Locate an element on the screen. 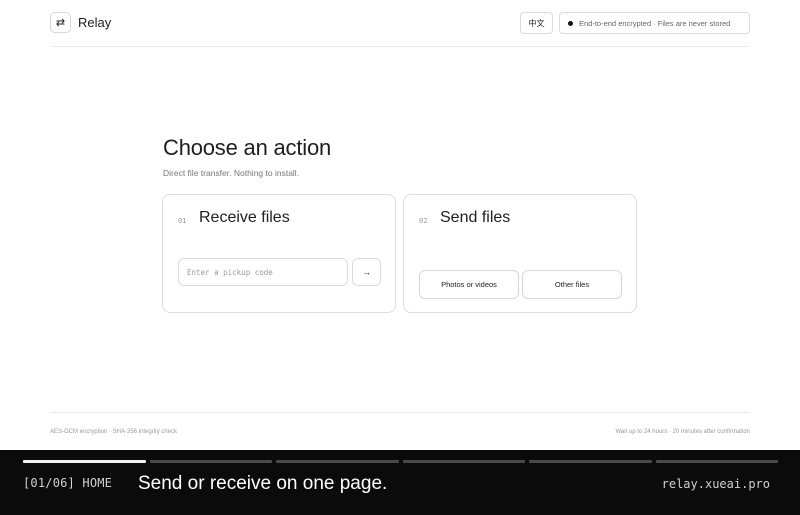 This screenshot has width=800, height=515. step-label: [01/06] HOME is located at coordinates (68, 483).